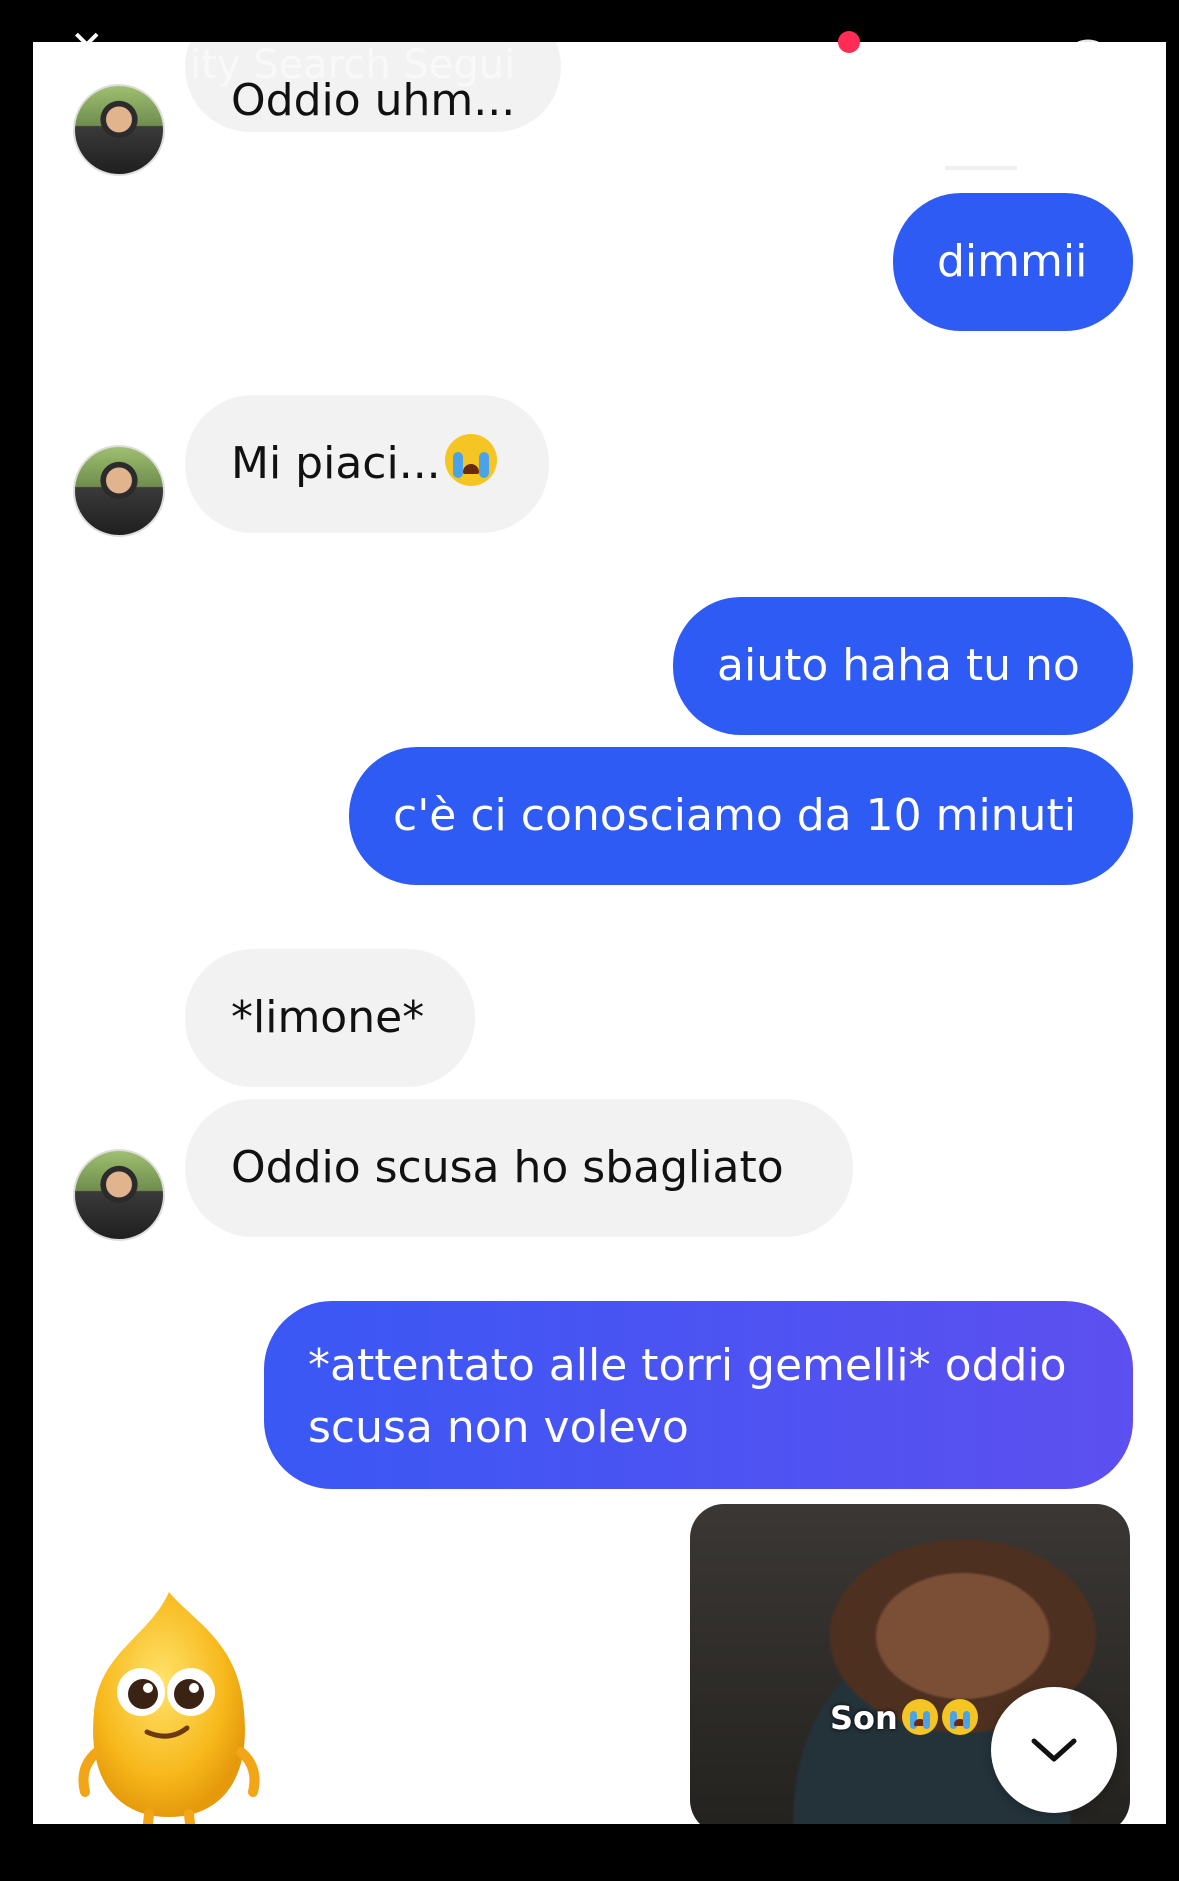 This screenshot has width=1179, height=1881. I want to click on photo-caption-text: Son, so click(864, 1718).